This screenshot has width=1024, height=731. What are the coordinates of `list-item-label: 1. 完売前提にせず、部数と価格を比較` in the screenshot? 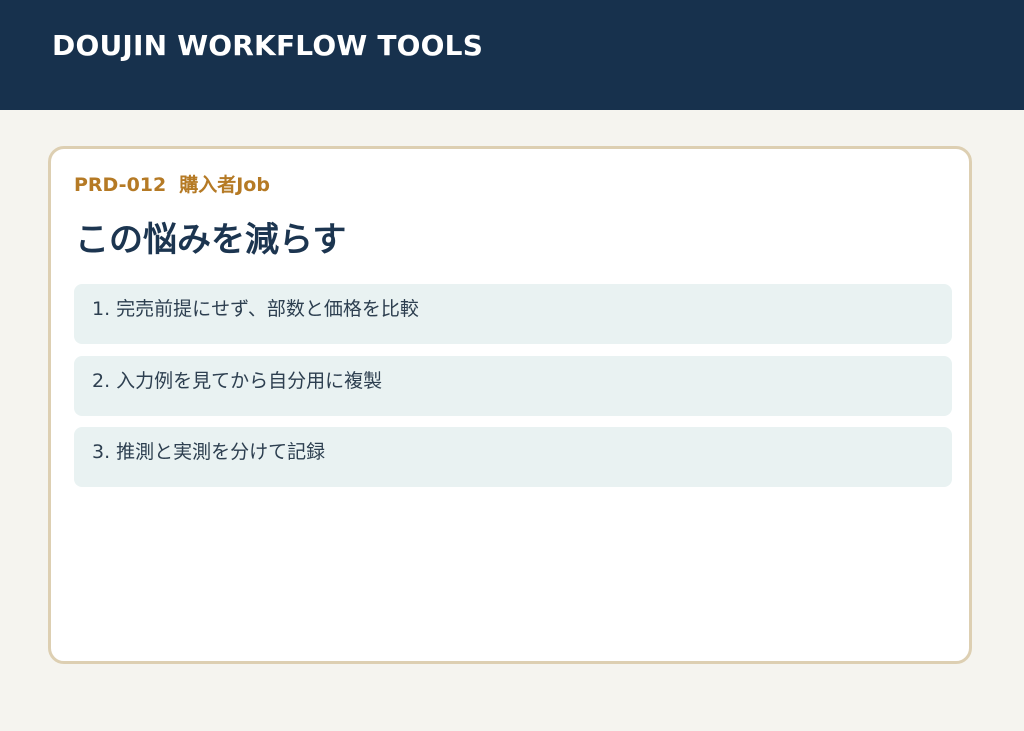 It's located at (255, 309).